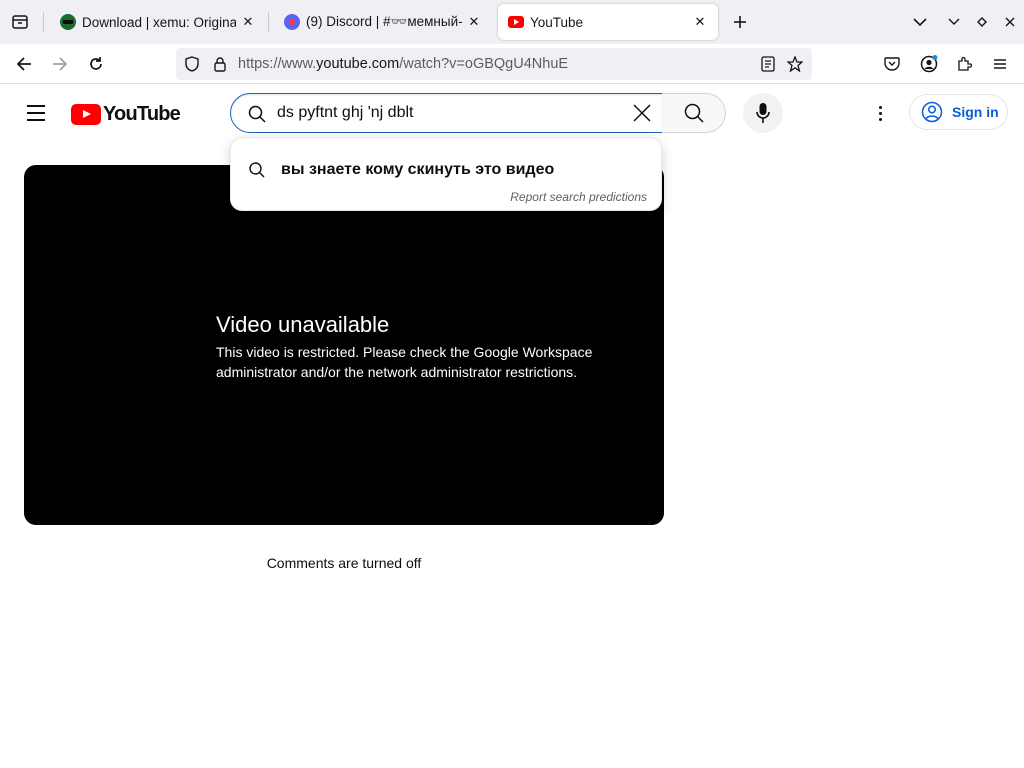 This screenshot has width=1024, height=768. I want to click on url-domain: youtube.com, so click(358, 64).